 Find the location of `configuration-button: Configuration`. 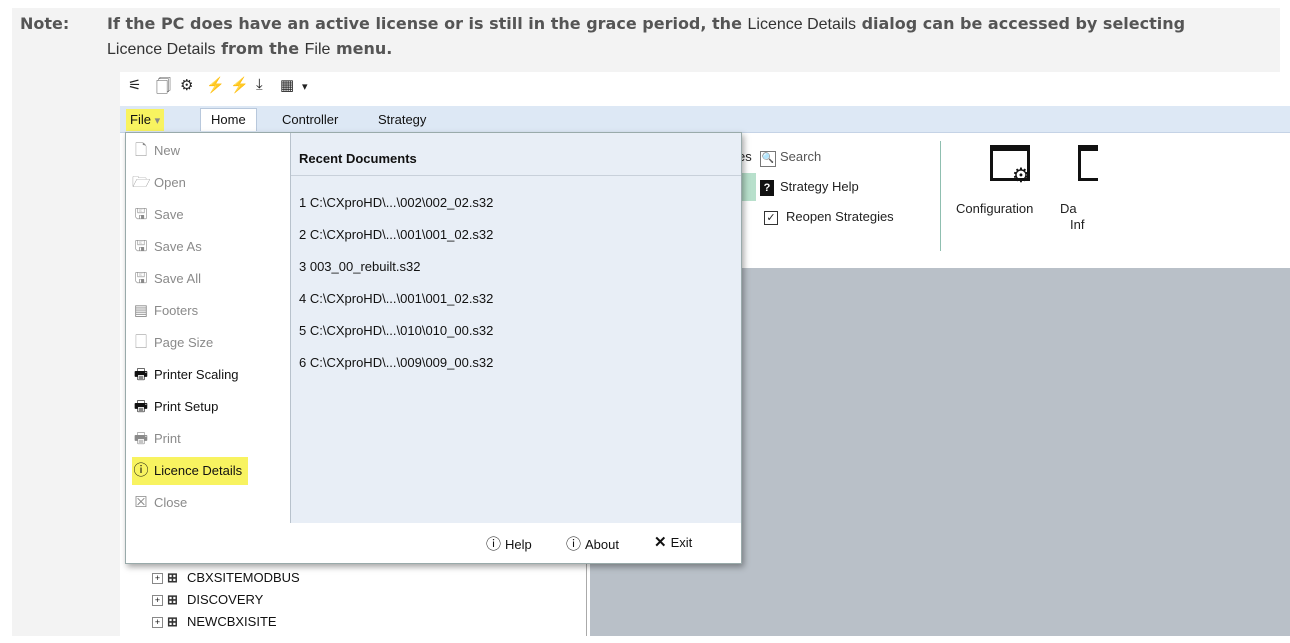

configuration-button: Configuration is located at coordinates (994, 208).